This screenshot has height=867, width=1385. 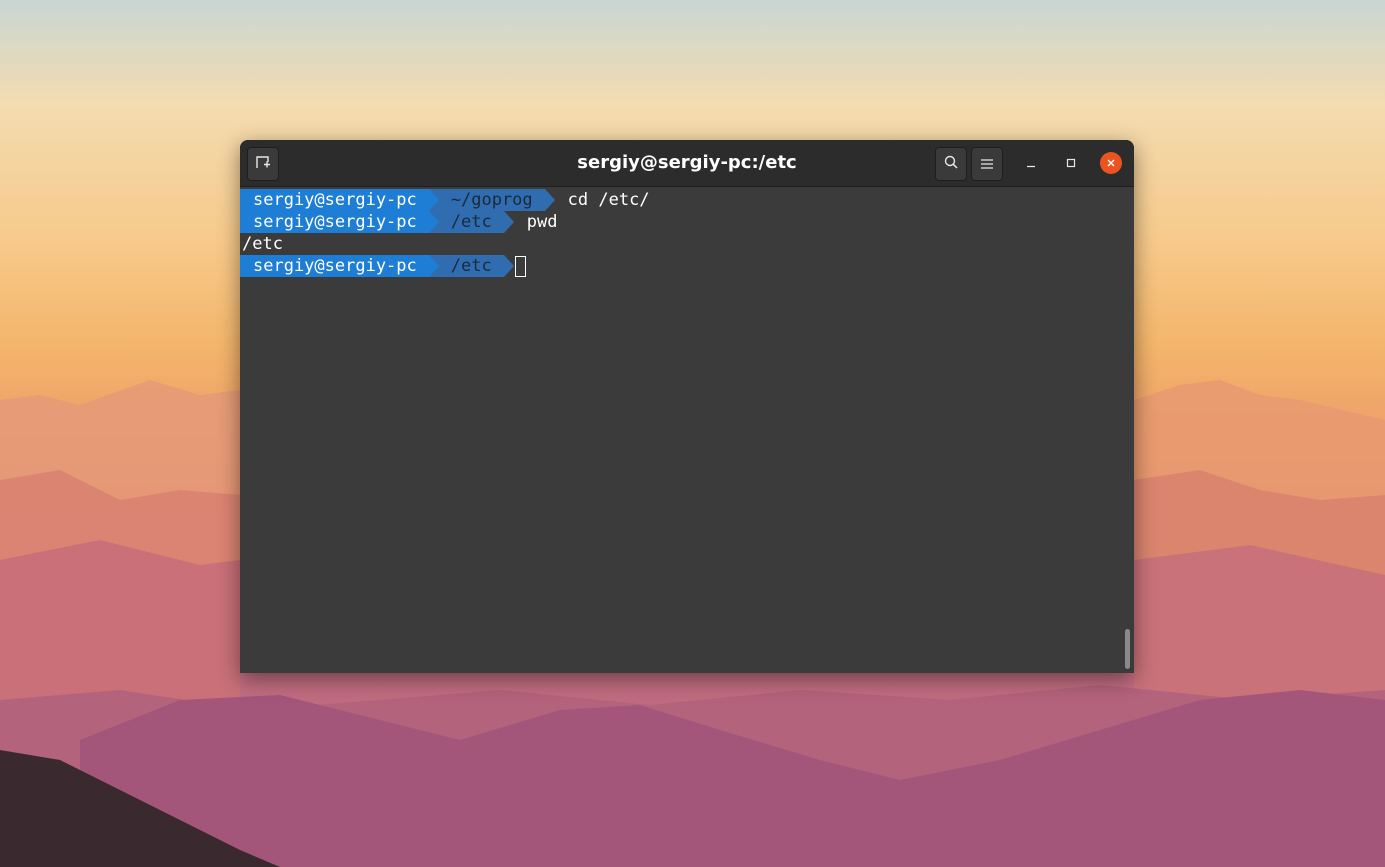 I want to click on search-button, so click(x=951, y=164).